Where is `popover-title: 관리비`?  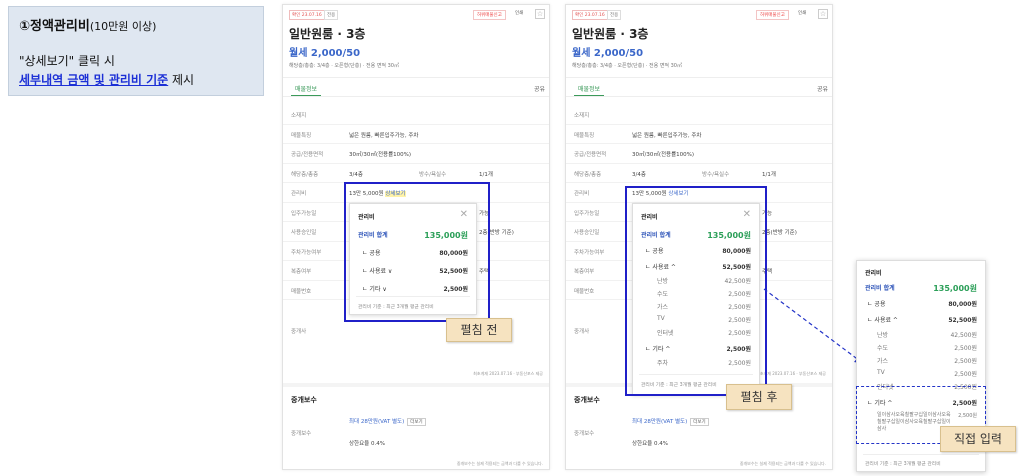
popover-title: 관리비 is located at coordinates (873, 273).